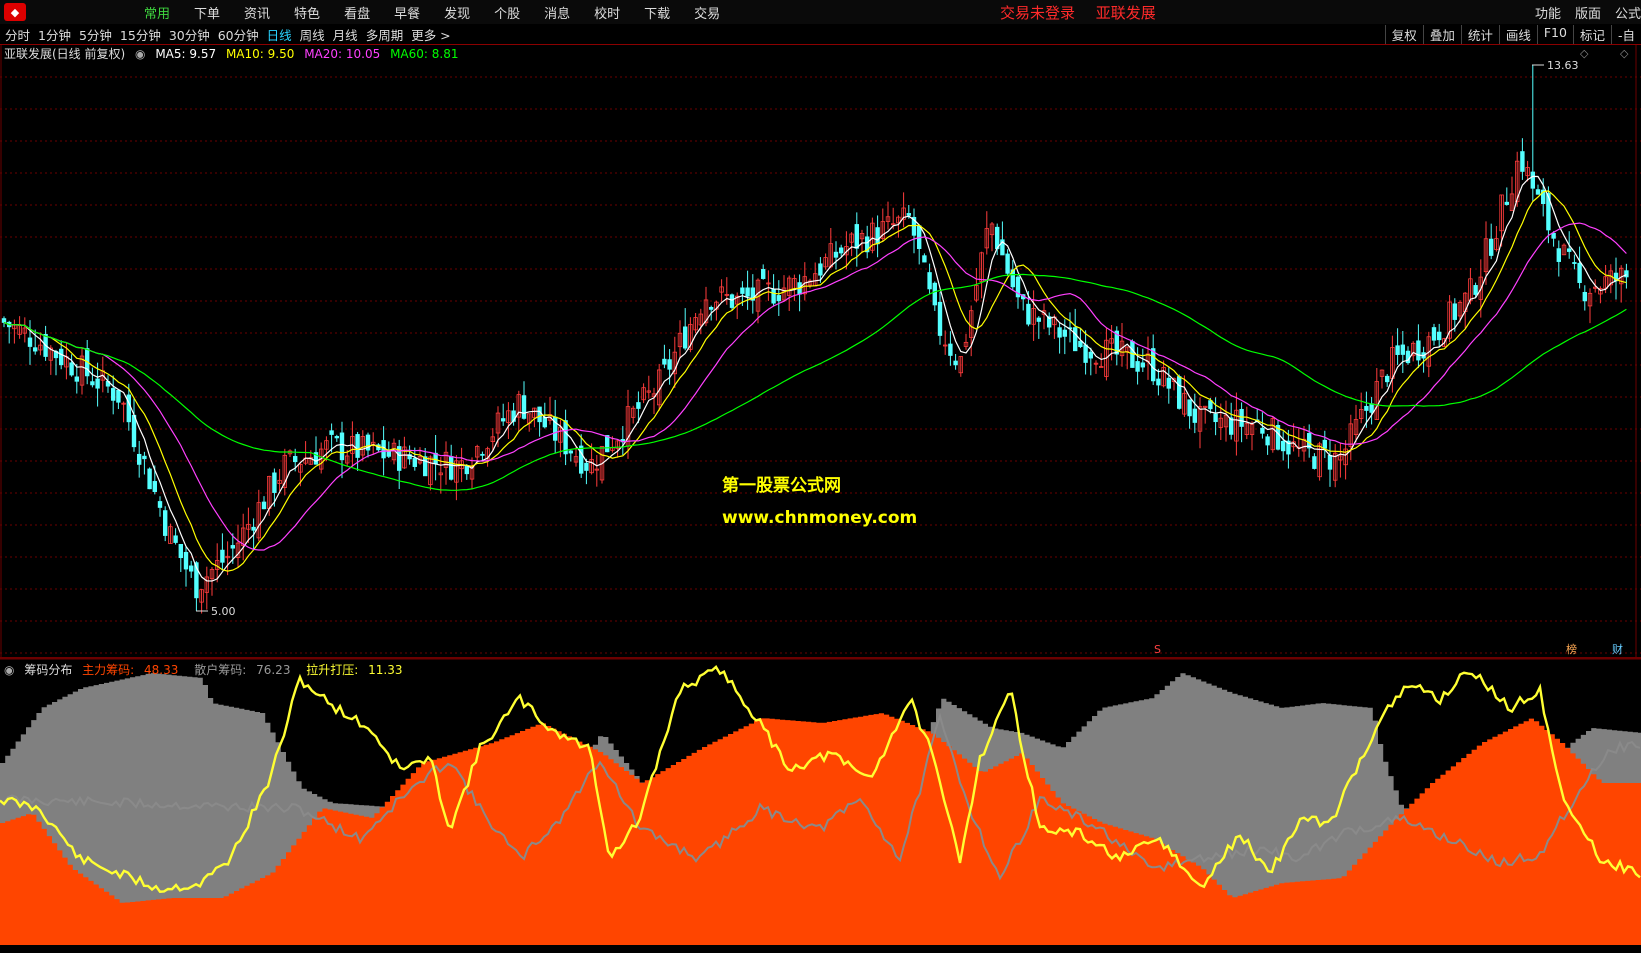 Image resolution: width=1641 pixels, height=953 pixels. Describe the element at coordinates (557, 12) in the screenshot. I see `menu-item-8: 消息` at that location.